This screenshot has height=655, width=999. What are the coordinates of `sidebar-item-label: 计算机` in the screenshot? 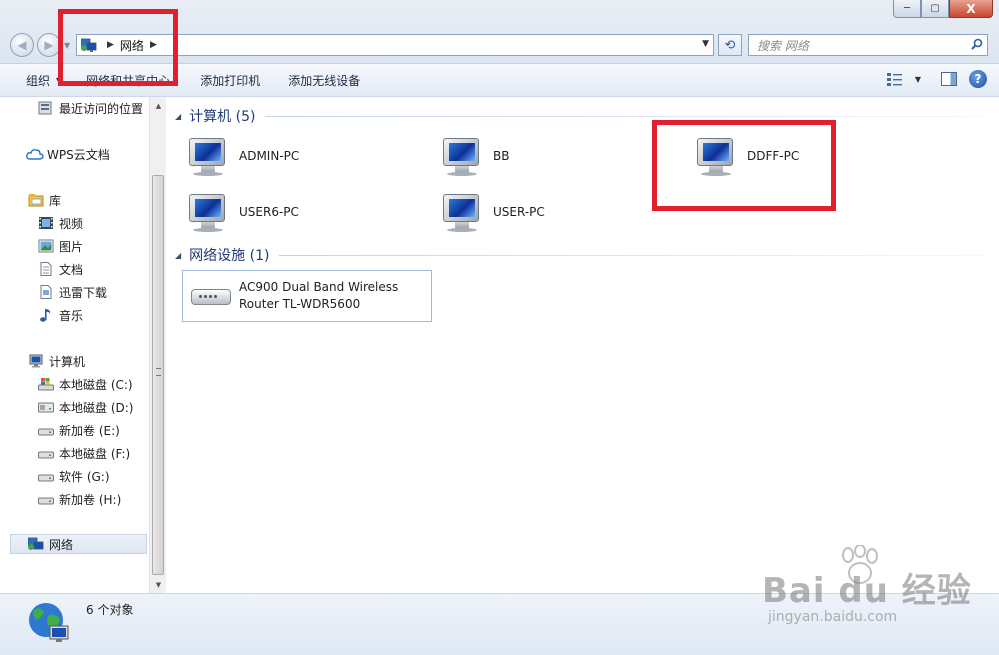 It's located at (67, 361).